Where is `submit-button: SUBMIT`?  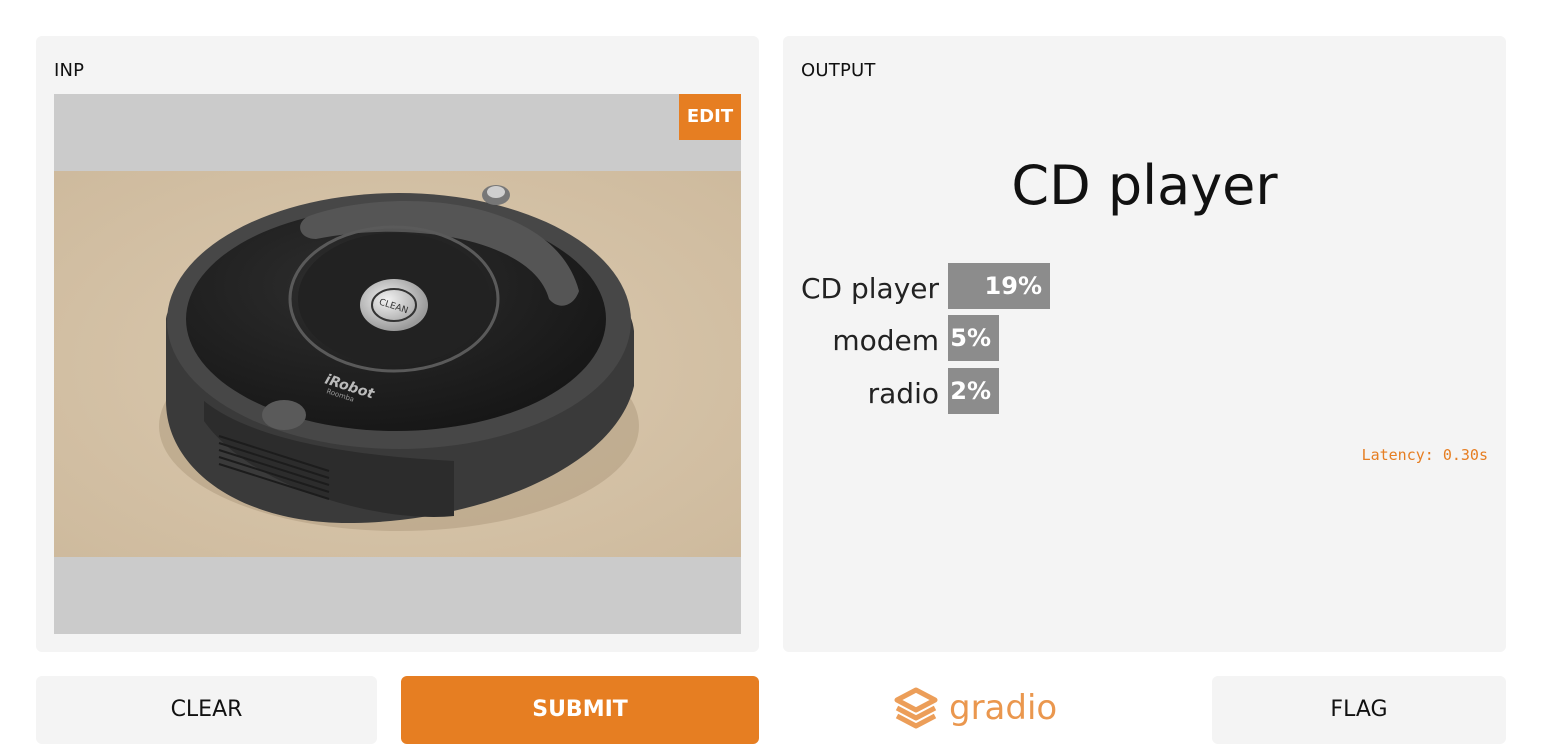 submit-button: SUBMIT is located at coordinates (580, 710).